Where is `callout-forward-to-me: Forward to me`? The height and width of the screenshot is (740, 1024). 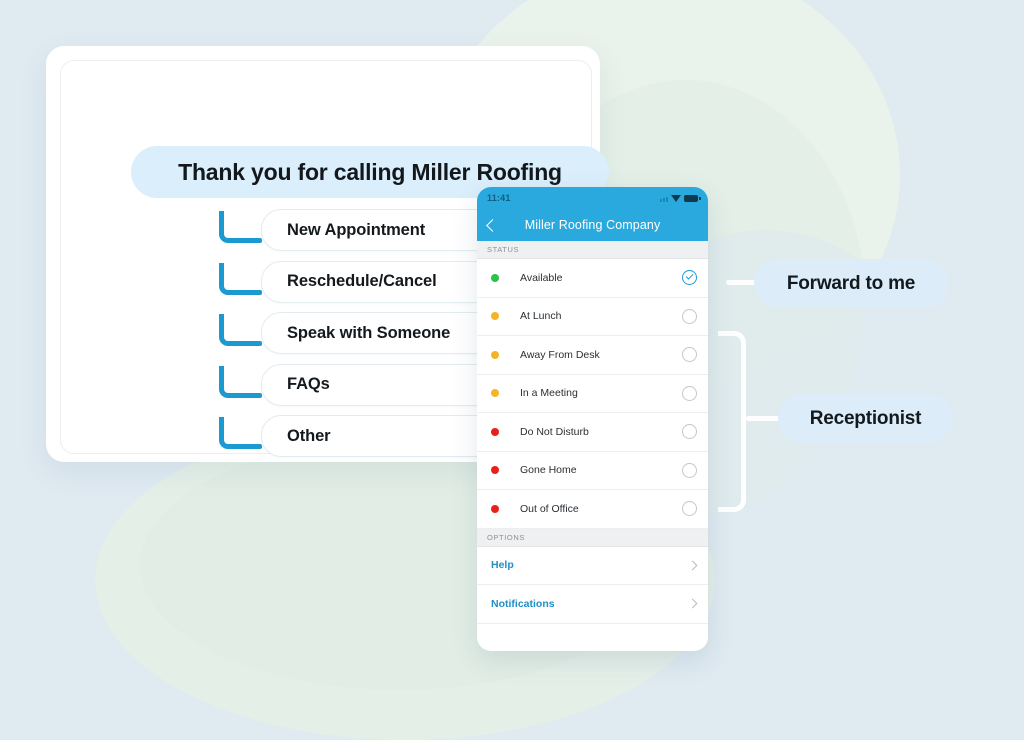
callout-forward-to-me: Forward to me is located at coordinates (851, 283).